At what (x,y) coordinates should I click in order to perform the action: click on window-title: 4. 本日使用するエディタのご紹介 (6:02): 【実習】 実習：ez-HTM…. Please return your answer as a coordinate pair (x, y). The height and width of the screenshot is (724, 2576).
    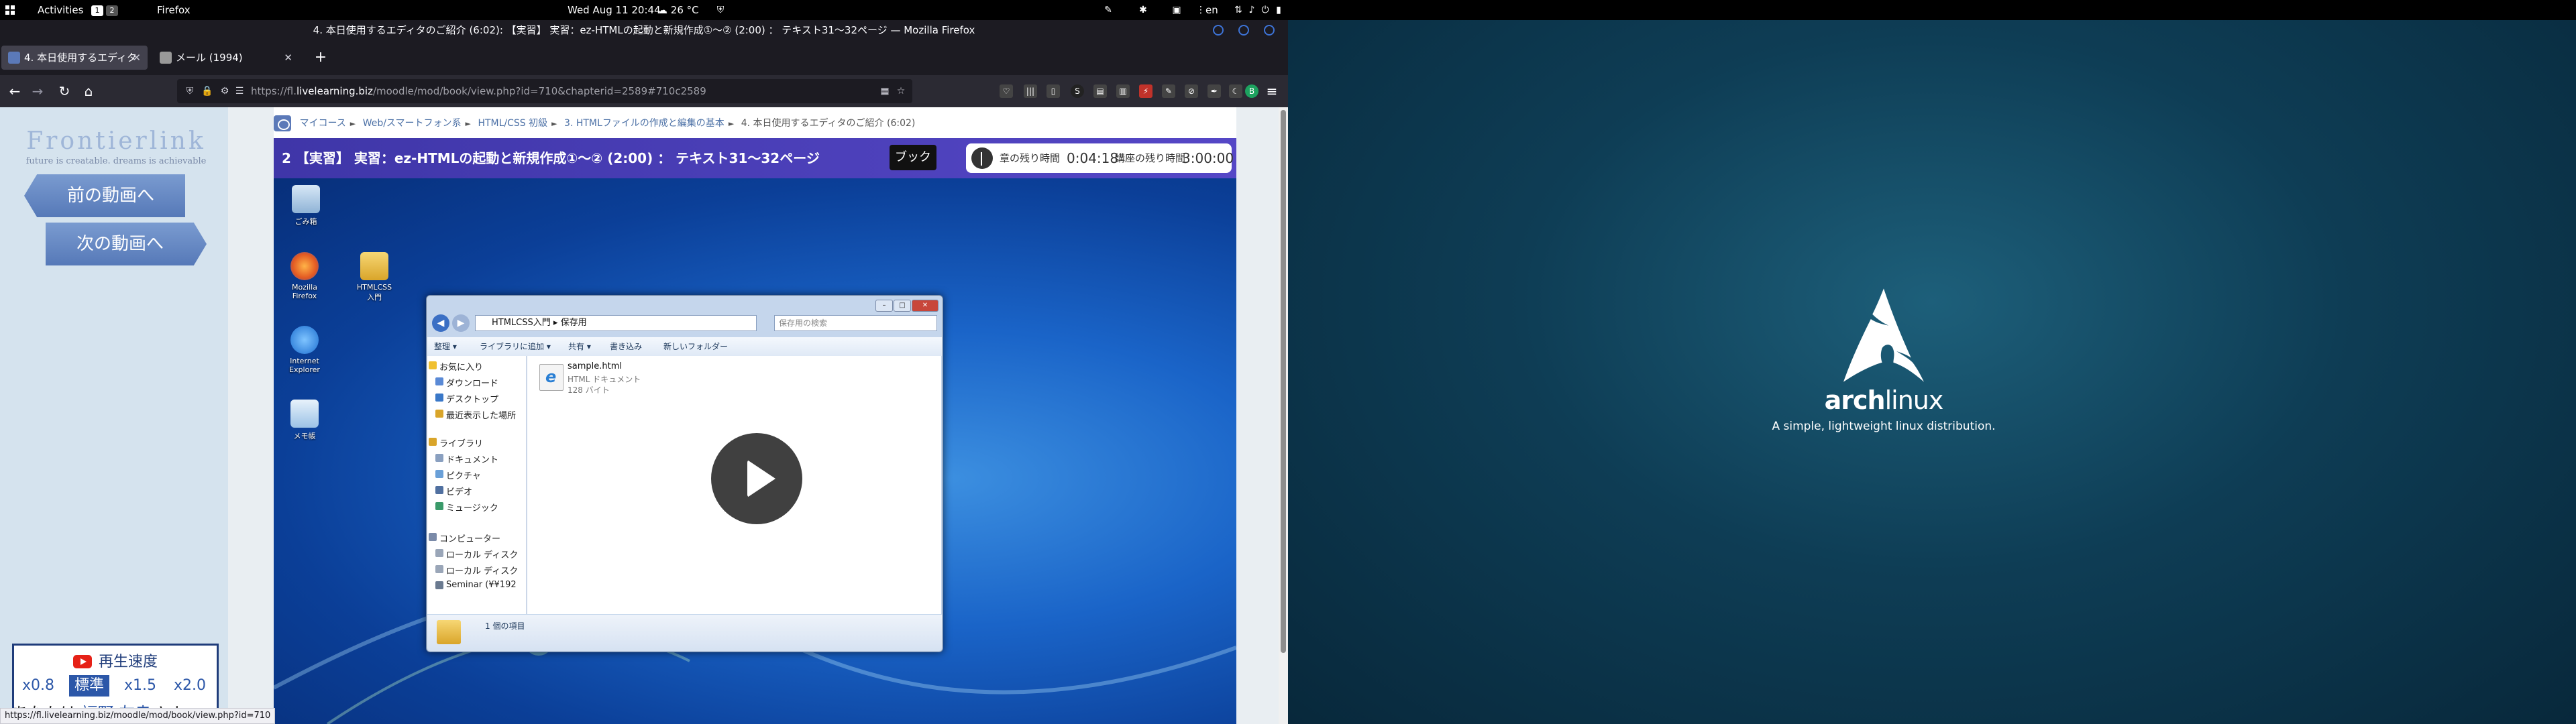
    Looking at the image, I should click on (644, 30).